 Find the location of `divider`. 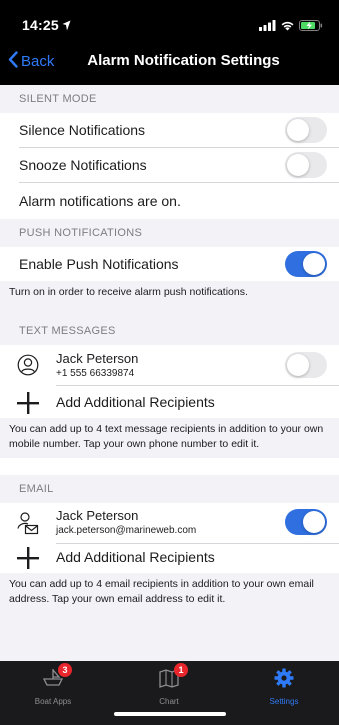

divider is located at coordinates (197, 385).